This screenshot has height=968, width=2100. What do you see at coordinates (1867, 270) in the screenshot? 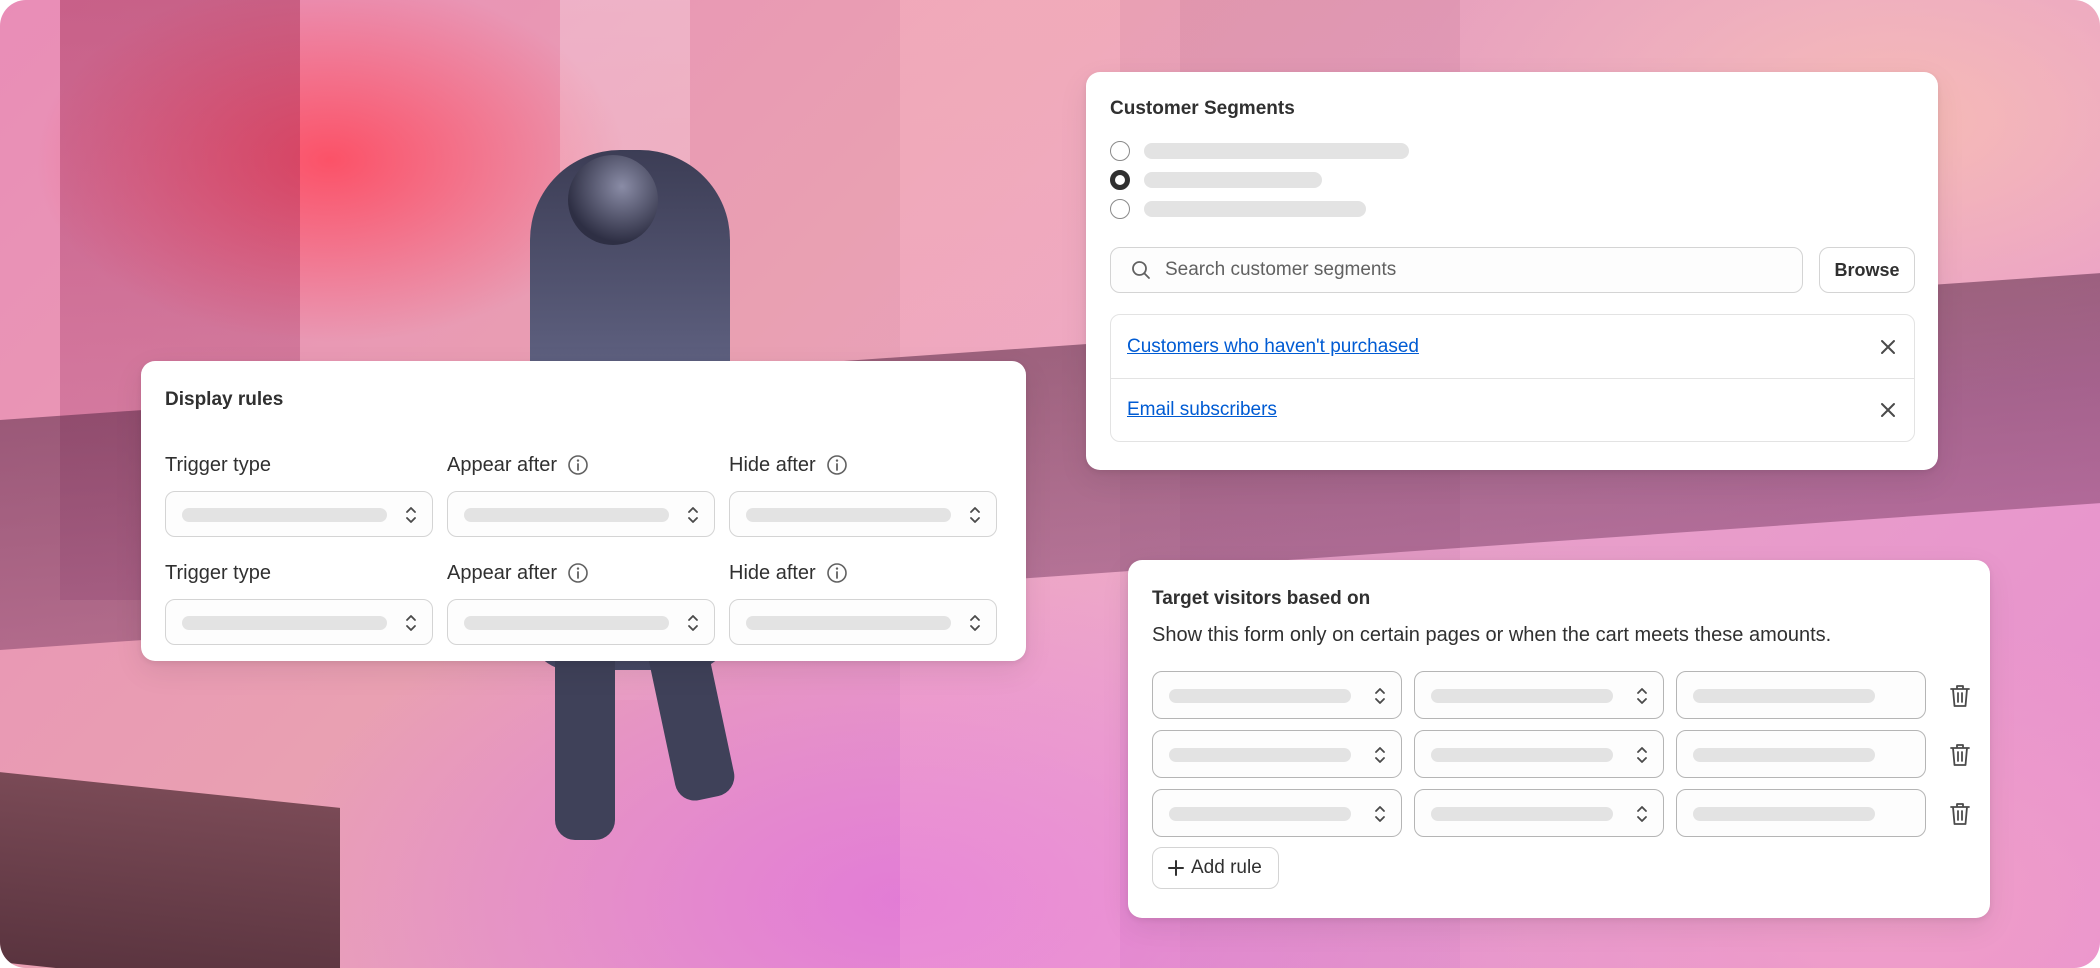
I see `browse-button: Browse` at bounding box center [1867, 270].